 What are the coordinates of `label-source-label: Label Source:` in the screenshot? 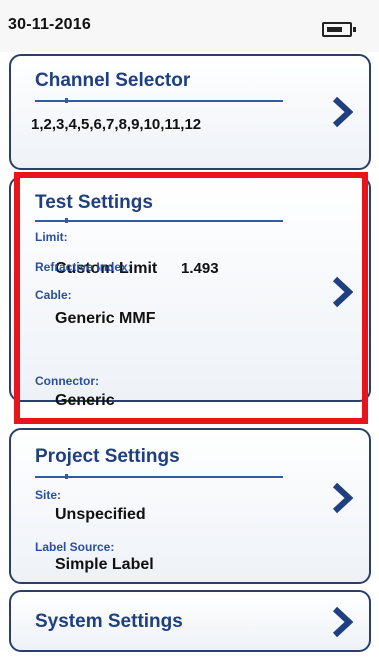 It's located at (75, 547).